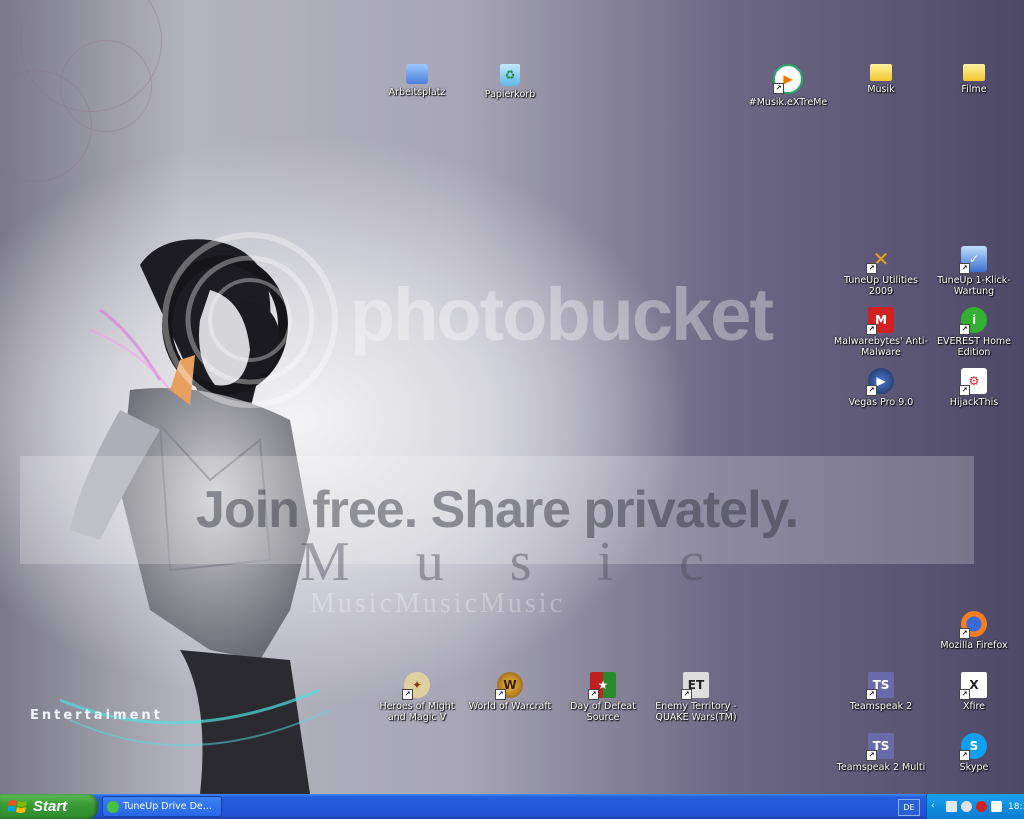 The height and width of the screenshot is (819, 1024). I want to click on language-indicator: DE, so click(909, 807).